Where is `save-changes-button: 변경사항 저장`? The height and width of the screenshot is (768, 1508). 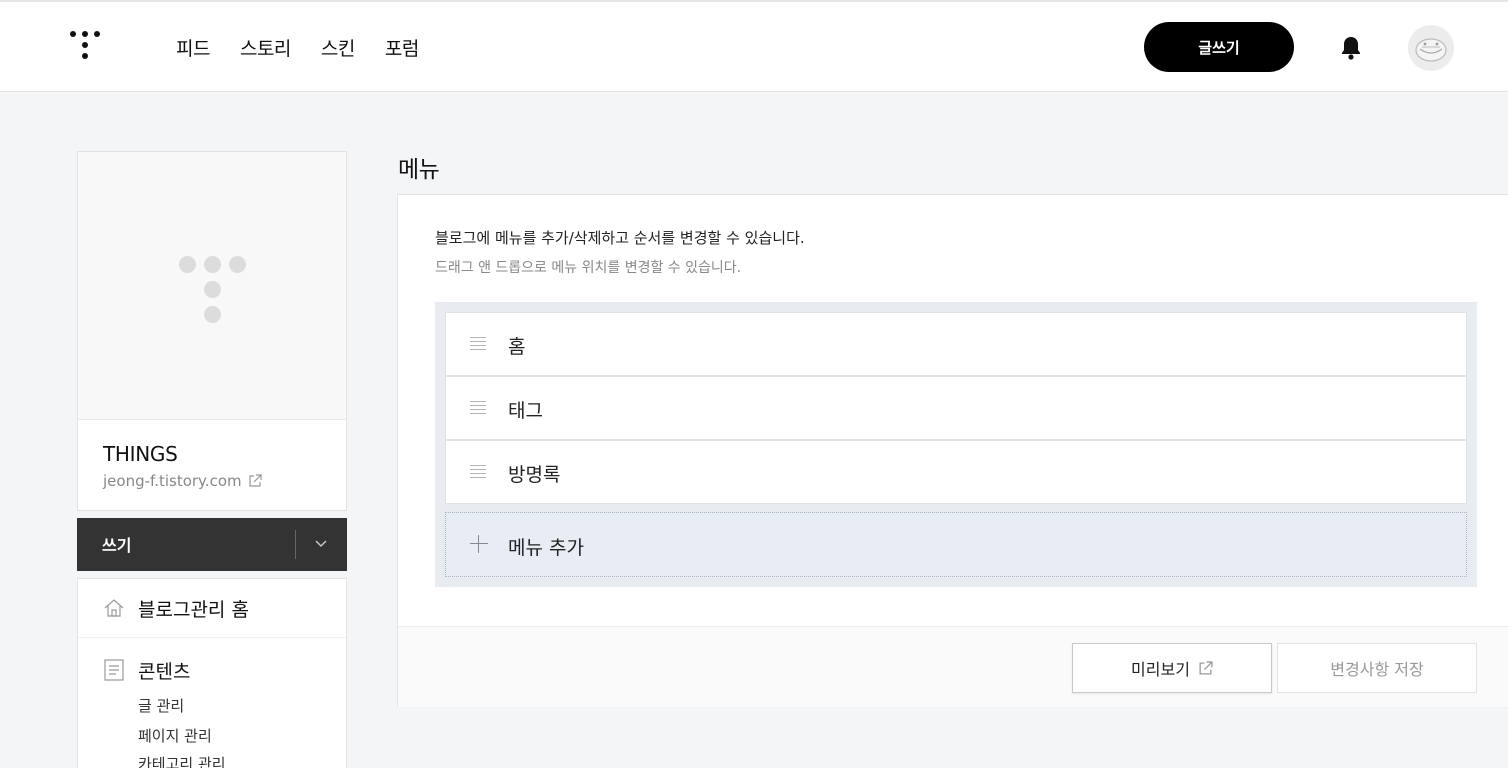 save-changes-button: 변경사항 저장 is located at coordinates (1377, 668).